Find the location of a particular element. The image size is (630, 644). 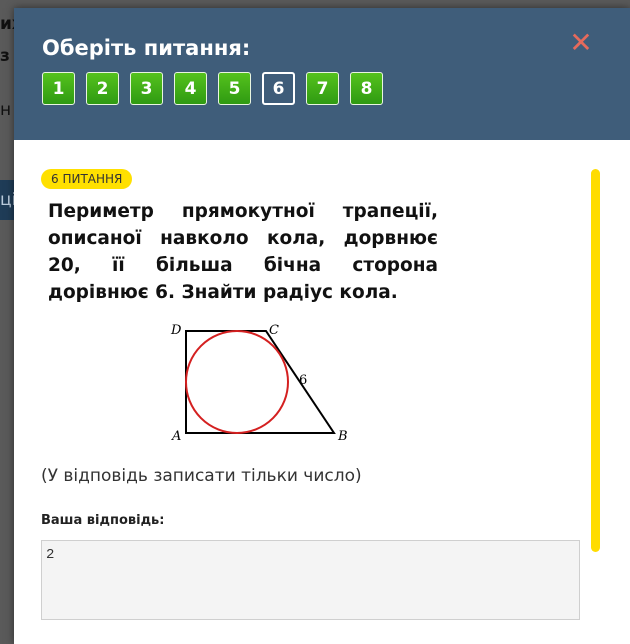

vertex-label-d: D is located at coordinates (176, 330).